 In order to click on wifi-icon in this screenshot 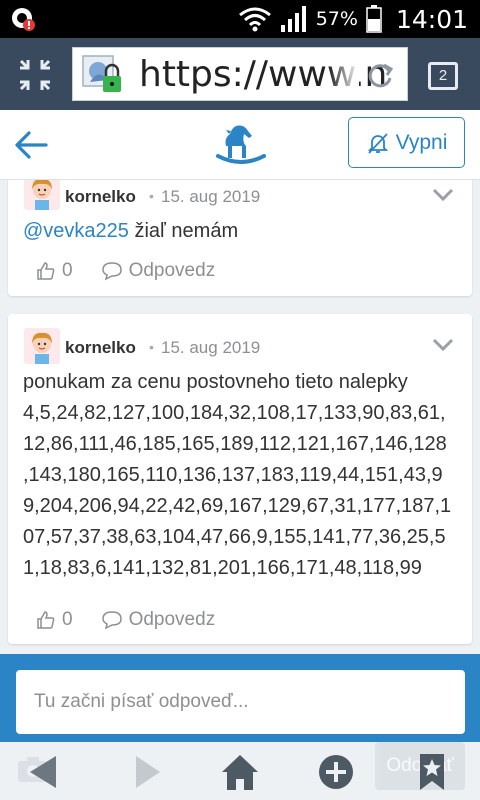, I will do `click(254, 19)`.